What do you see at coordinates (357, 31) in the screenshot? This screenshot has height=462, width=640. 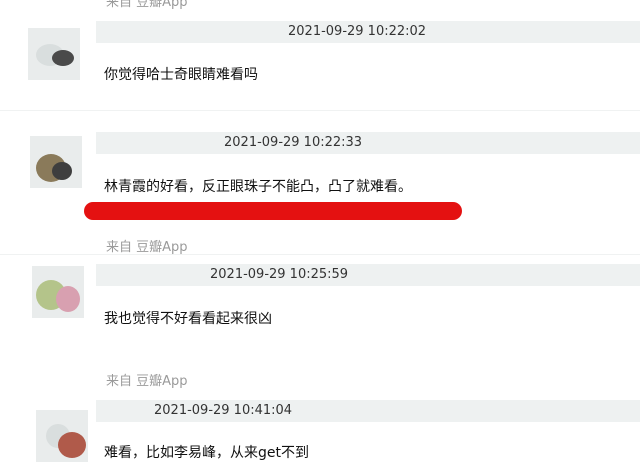 I see `comment-timestamp: 2021-09-29 10:22:02` at bounding box center [357, 31].